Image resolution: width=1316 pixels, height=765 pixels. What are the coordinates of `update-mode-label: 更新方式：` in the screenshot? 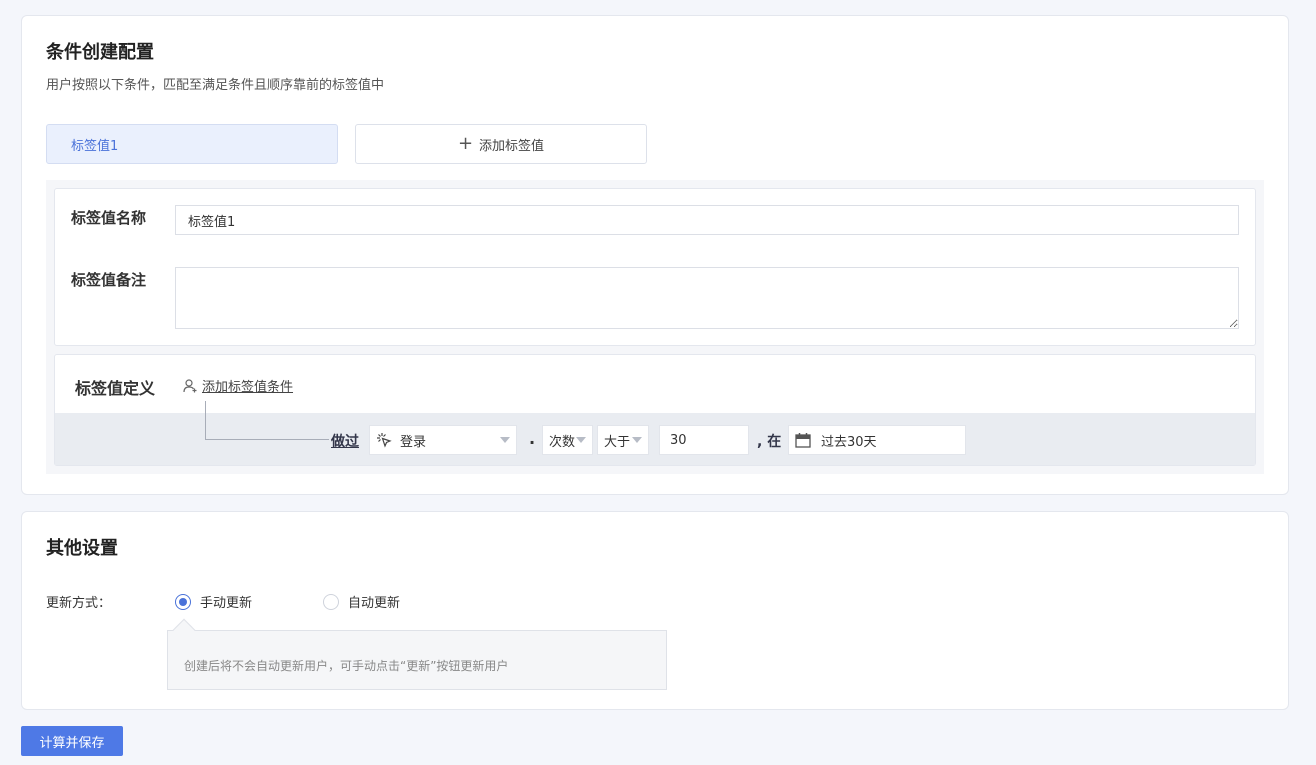 It's located at (79, 603).